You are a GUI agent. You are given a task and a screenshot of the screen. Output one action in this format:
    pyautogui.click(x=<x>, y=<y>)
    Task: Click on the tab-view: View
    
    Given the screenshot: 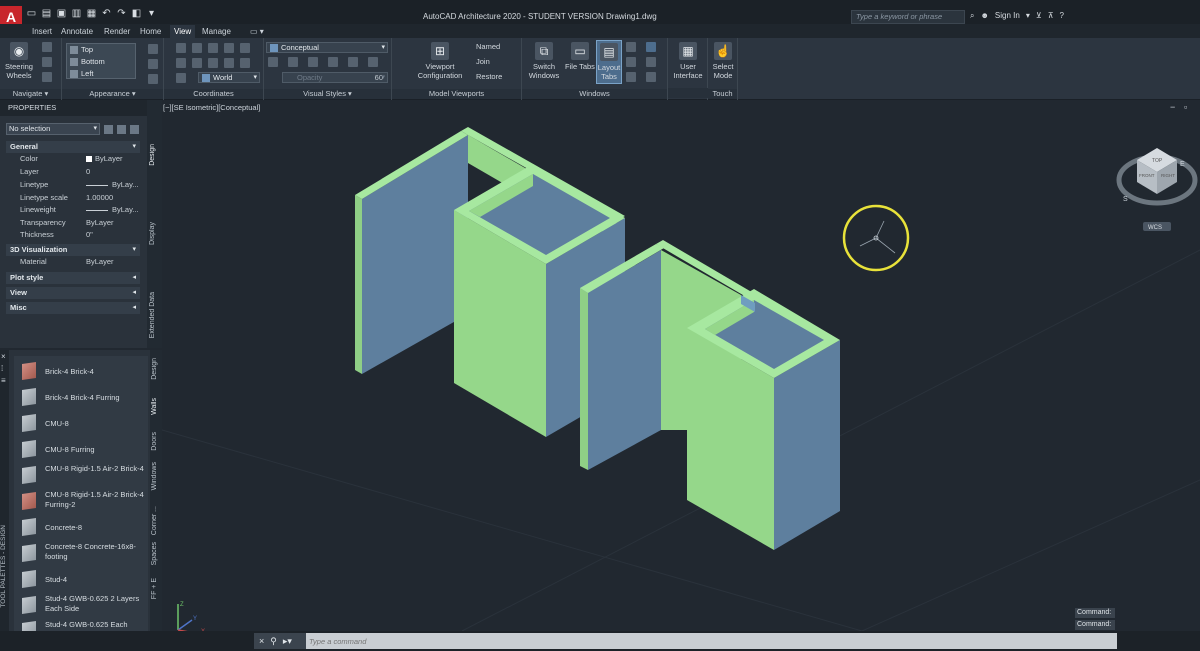 What is the action you would take?
    pyautogui.click(x=183, y=31)
    